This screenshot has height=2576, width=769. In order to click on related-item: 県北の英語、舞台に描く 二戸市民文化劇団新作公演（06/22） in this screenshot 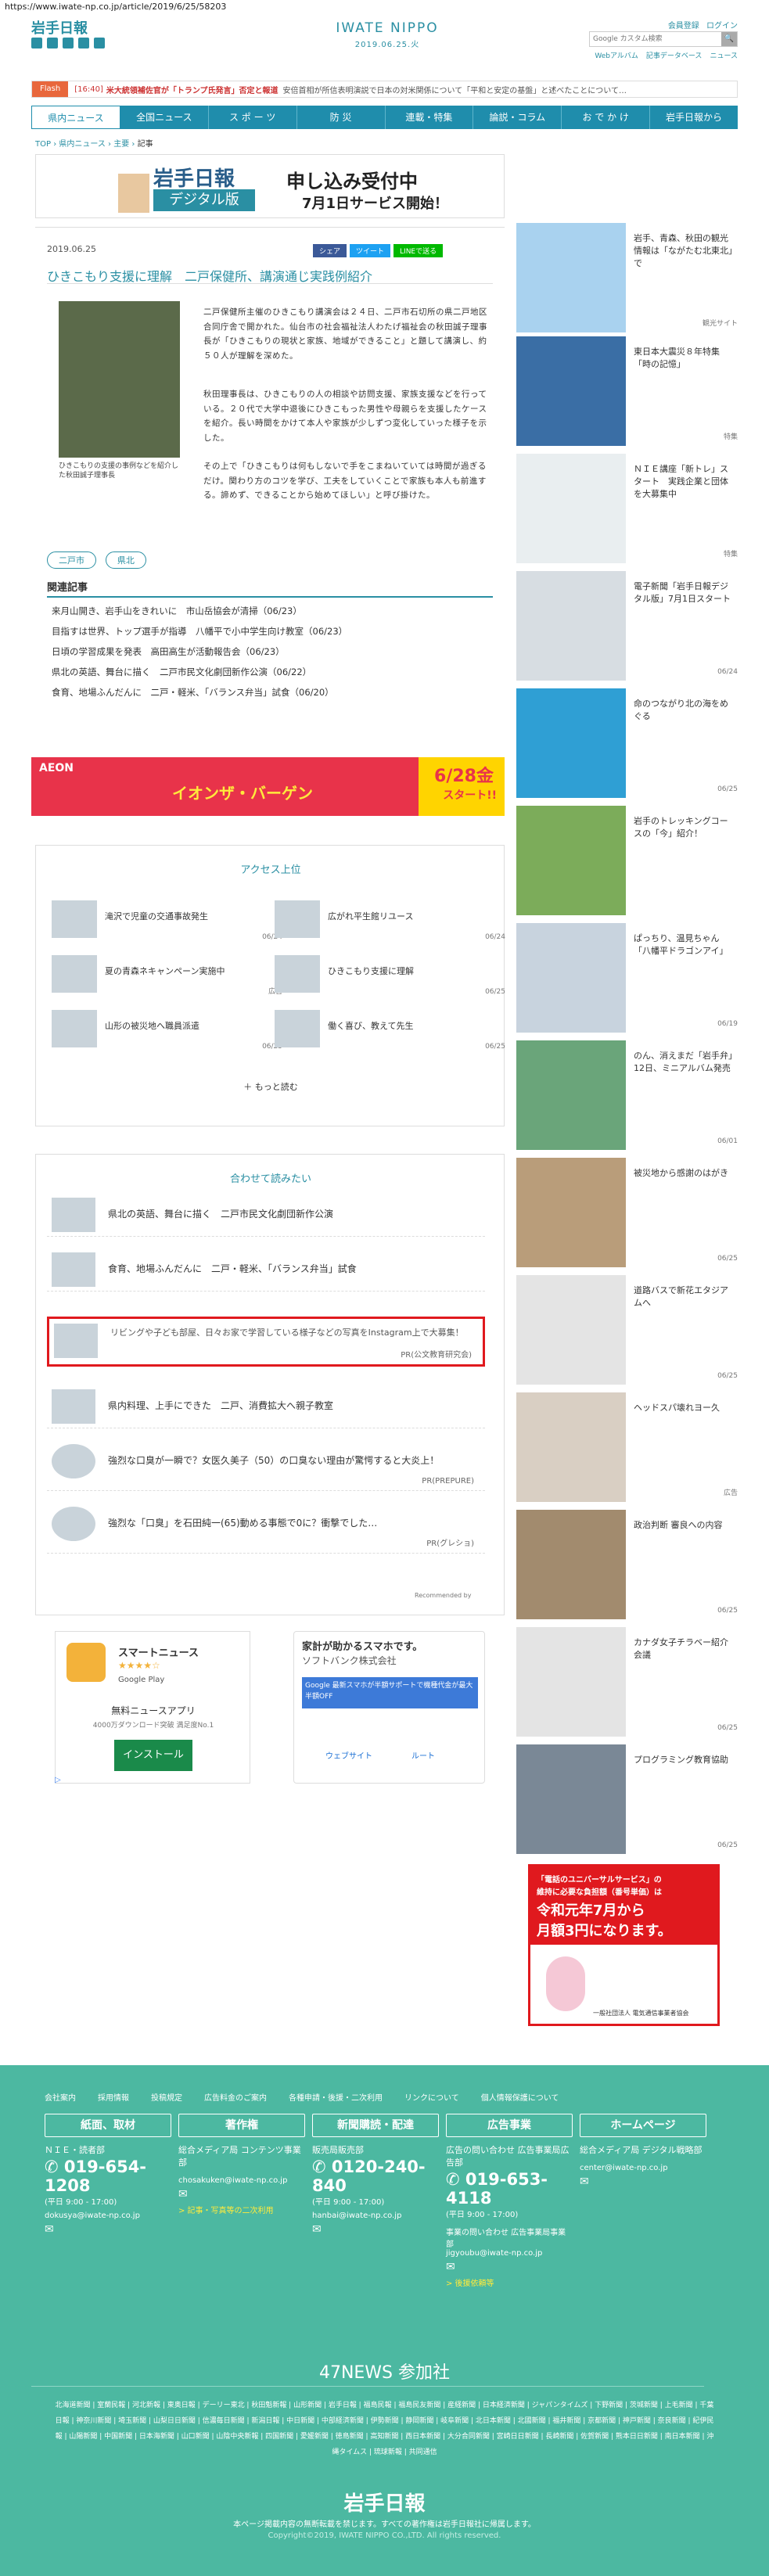, I will do `click(270, 672)`.